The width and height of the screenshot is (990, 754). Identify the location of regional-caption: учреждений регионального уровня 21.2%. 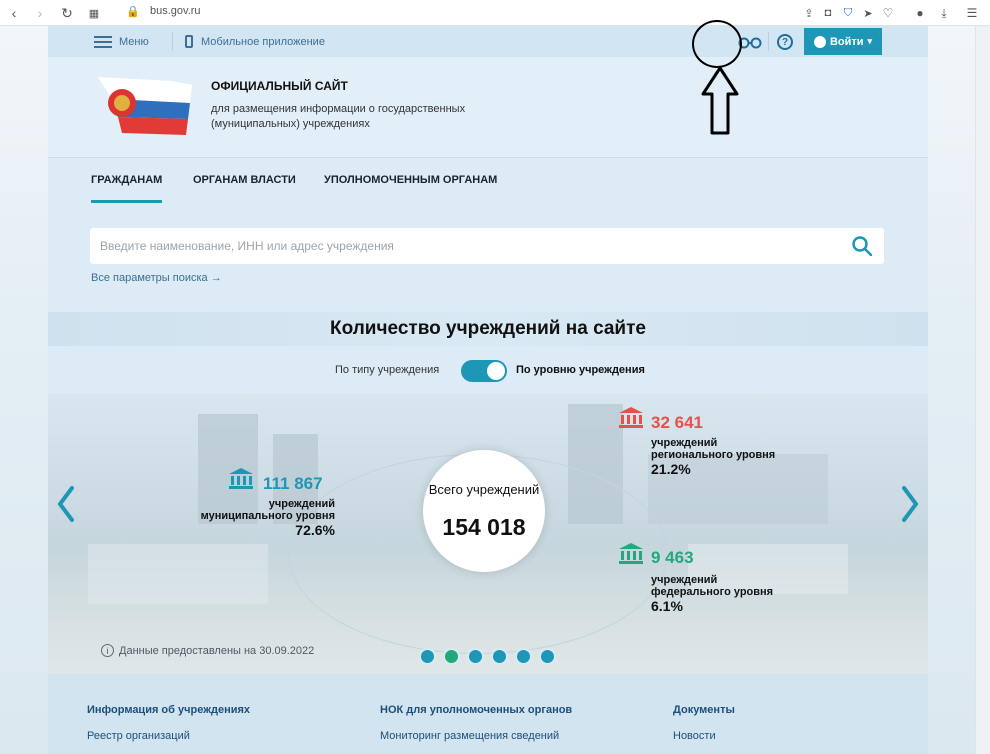
(723, 457).